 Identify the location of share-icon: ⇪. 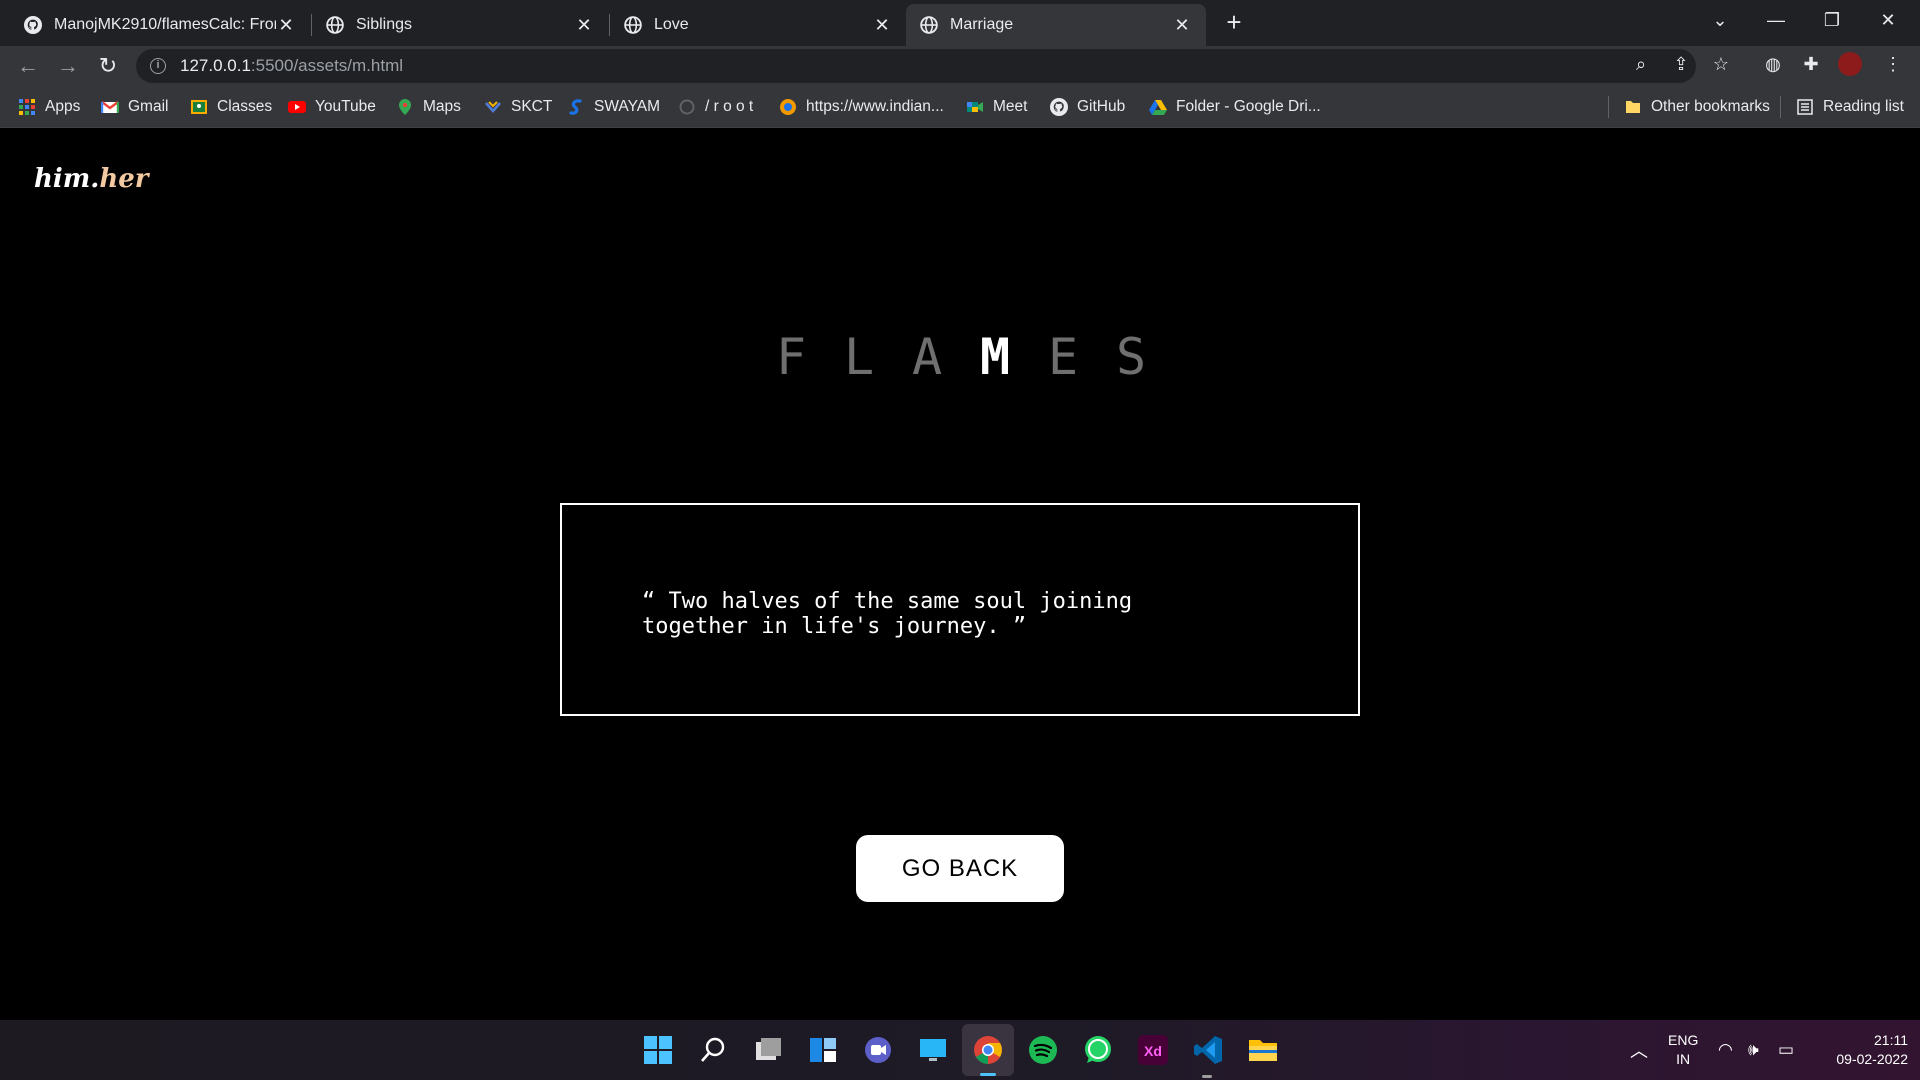
(1681, 64).